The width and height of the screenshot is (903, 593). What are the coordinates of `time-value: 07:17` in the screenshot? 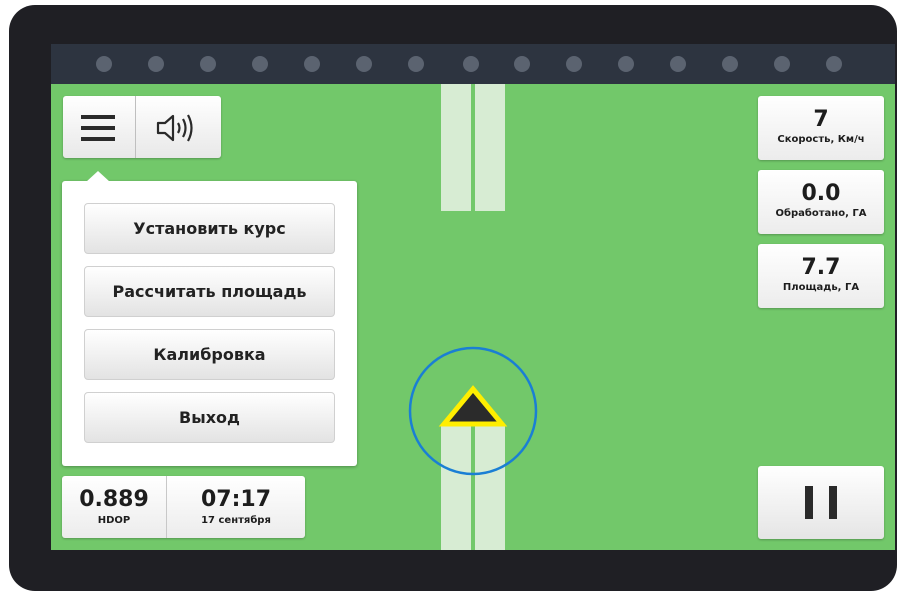 It's located at (236, 499).